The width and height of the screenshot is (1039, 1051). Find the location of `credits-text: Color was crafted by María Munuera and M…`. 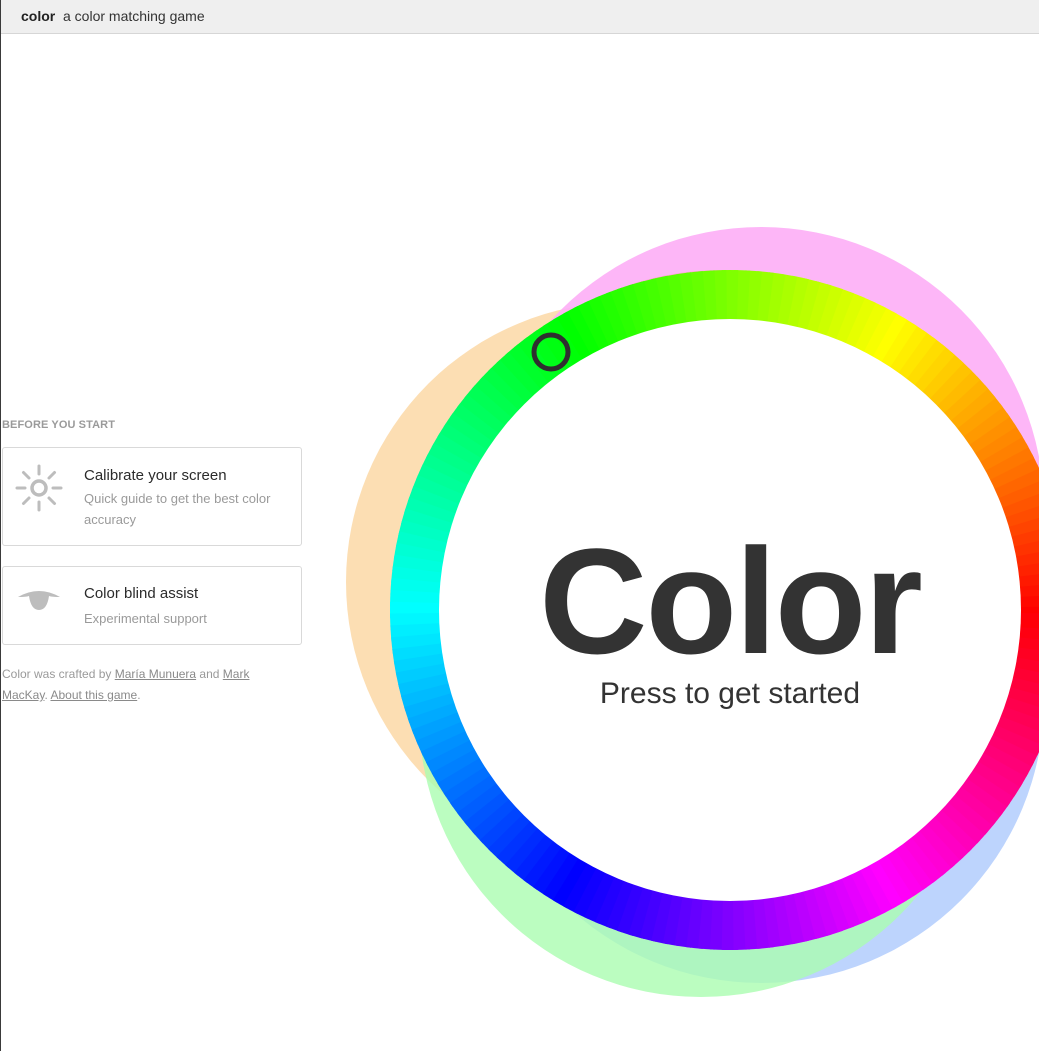

credits-text: Color was crafted by María Munuera and M… is located at coordinates (132, 685).